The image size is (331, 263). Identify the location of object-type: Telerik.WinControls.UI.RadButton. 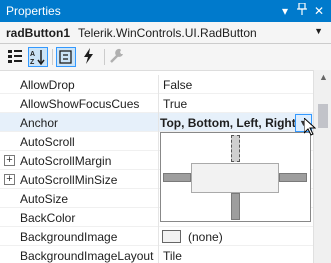
(167, 33).